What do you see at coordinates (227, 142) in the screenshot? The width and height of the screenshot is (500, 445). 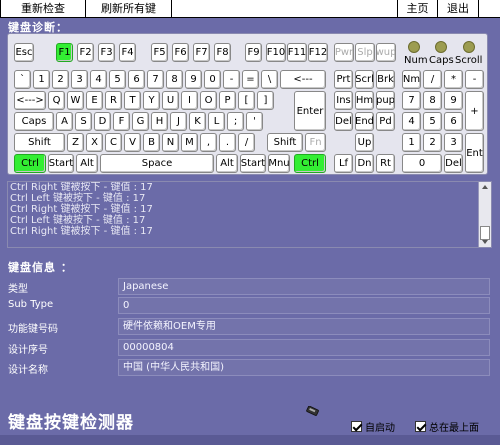 I see `key-period: .` at bounding box center [227, 142].